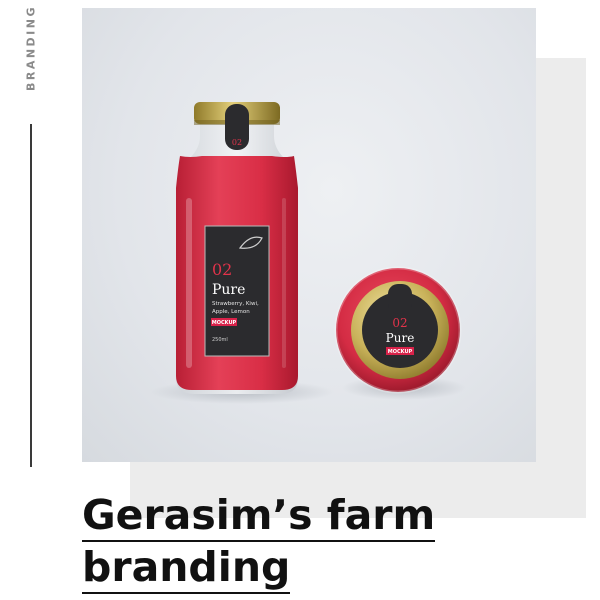  I want to click on svg-text: Strawberry, Kiwi,, so click(235, 304).